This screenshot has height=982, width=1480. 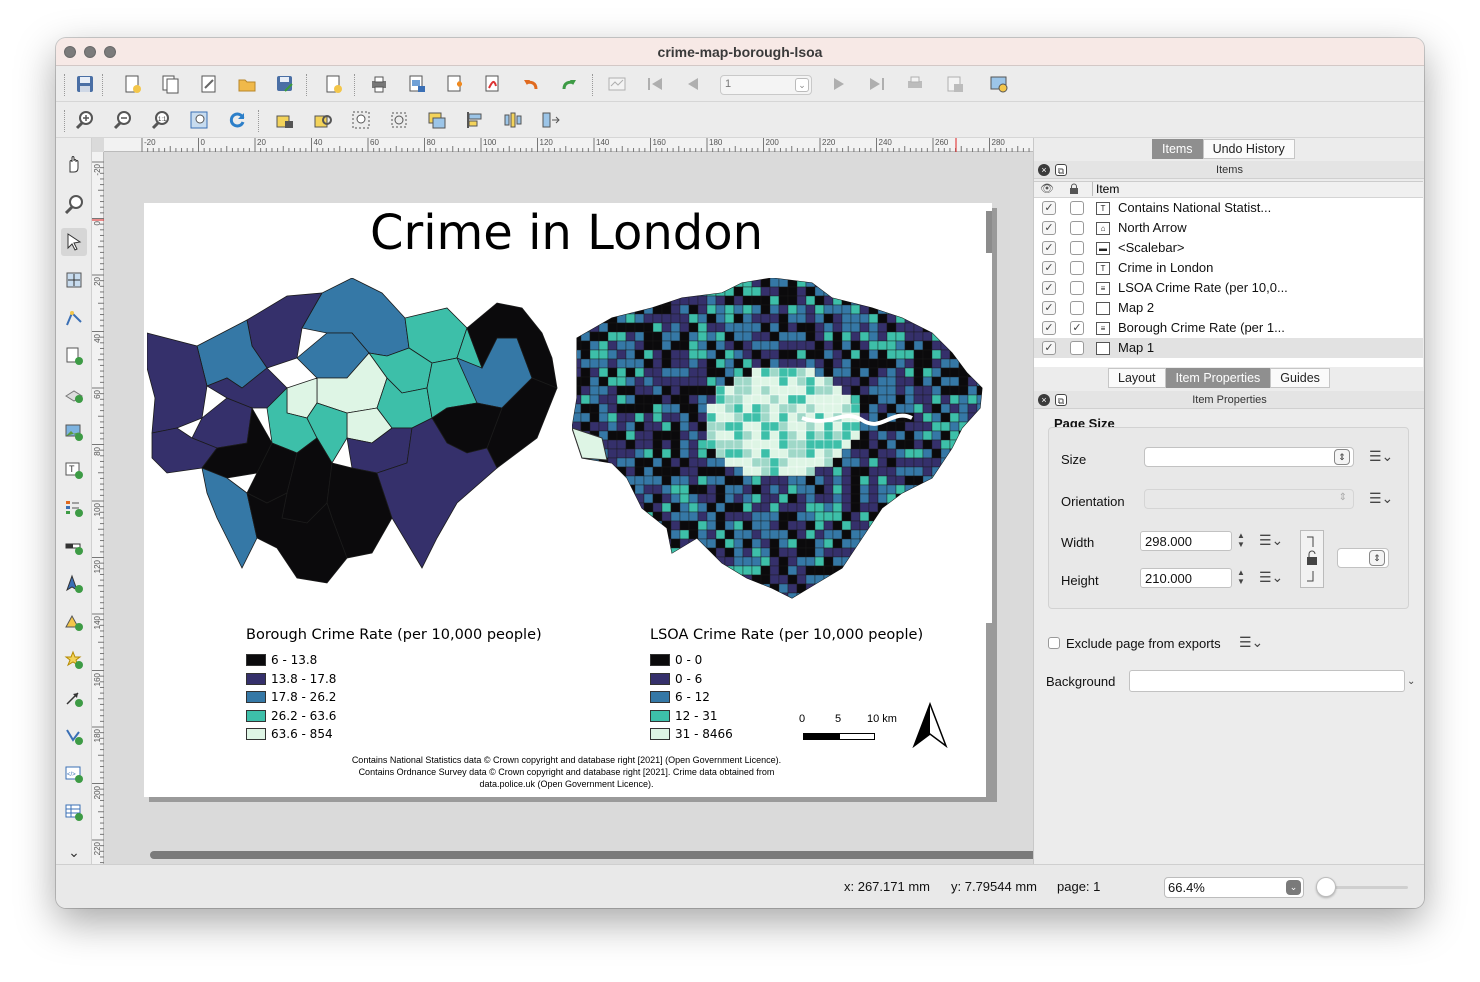 I want to click on add-picture-icon, so click(x=74, y=432).